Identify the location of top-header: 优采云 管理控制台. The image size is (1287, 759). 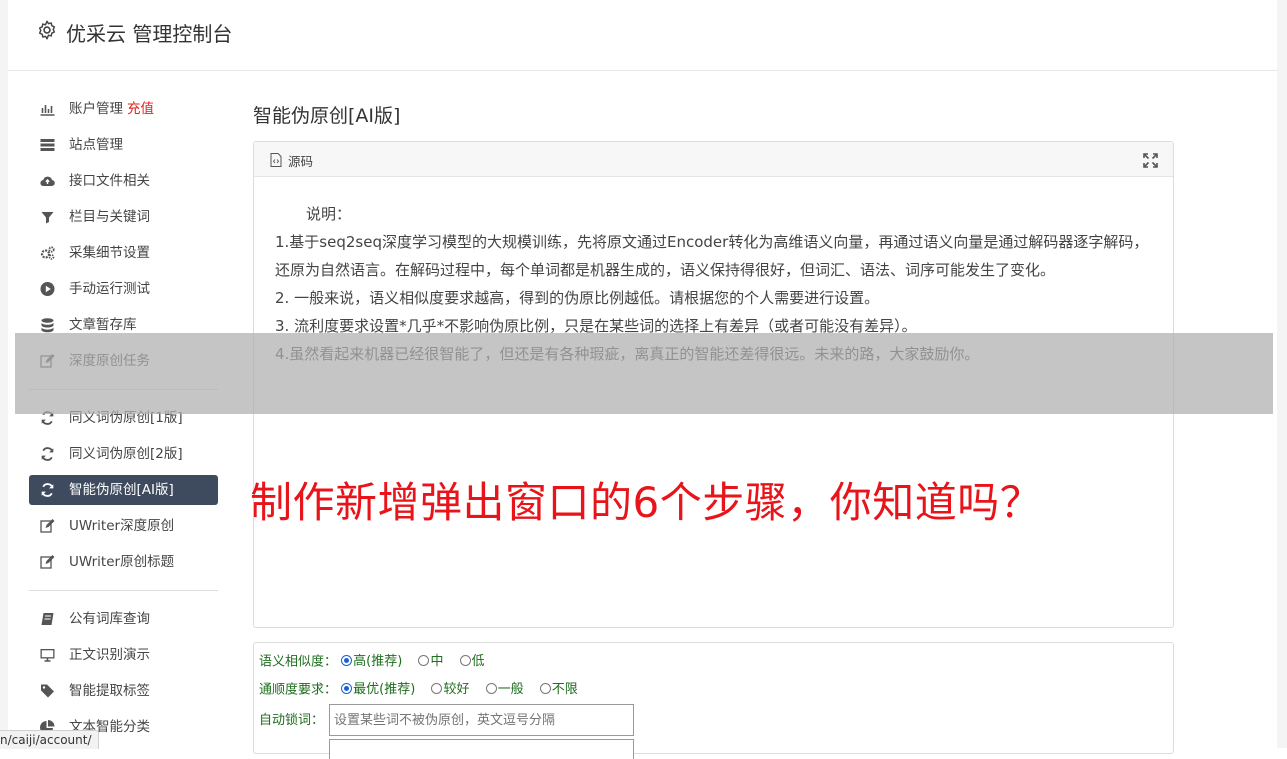
(642, 35).